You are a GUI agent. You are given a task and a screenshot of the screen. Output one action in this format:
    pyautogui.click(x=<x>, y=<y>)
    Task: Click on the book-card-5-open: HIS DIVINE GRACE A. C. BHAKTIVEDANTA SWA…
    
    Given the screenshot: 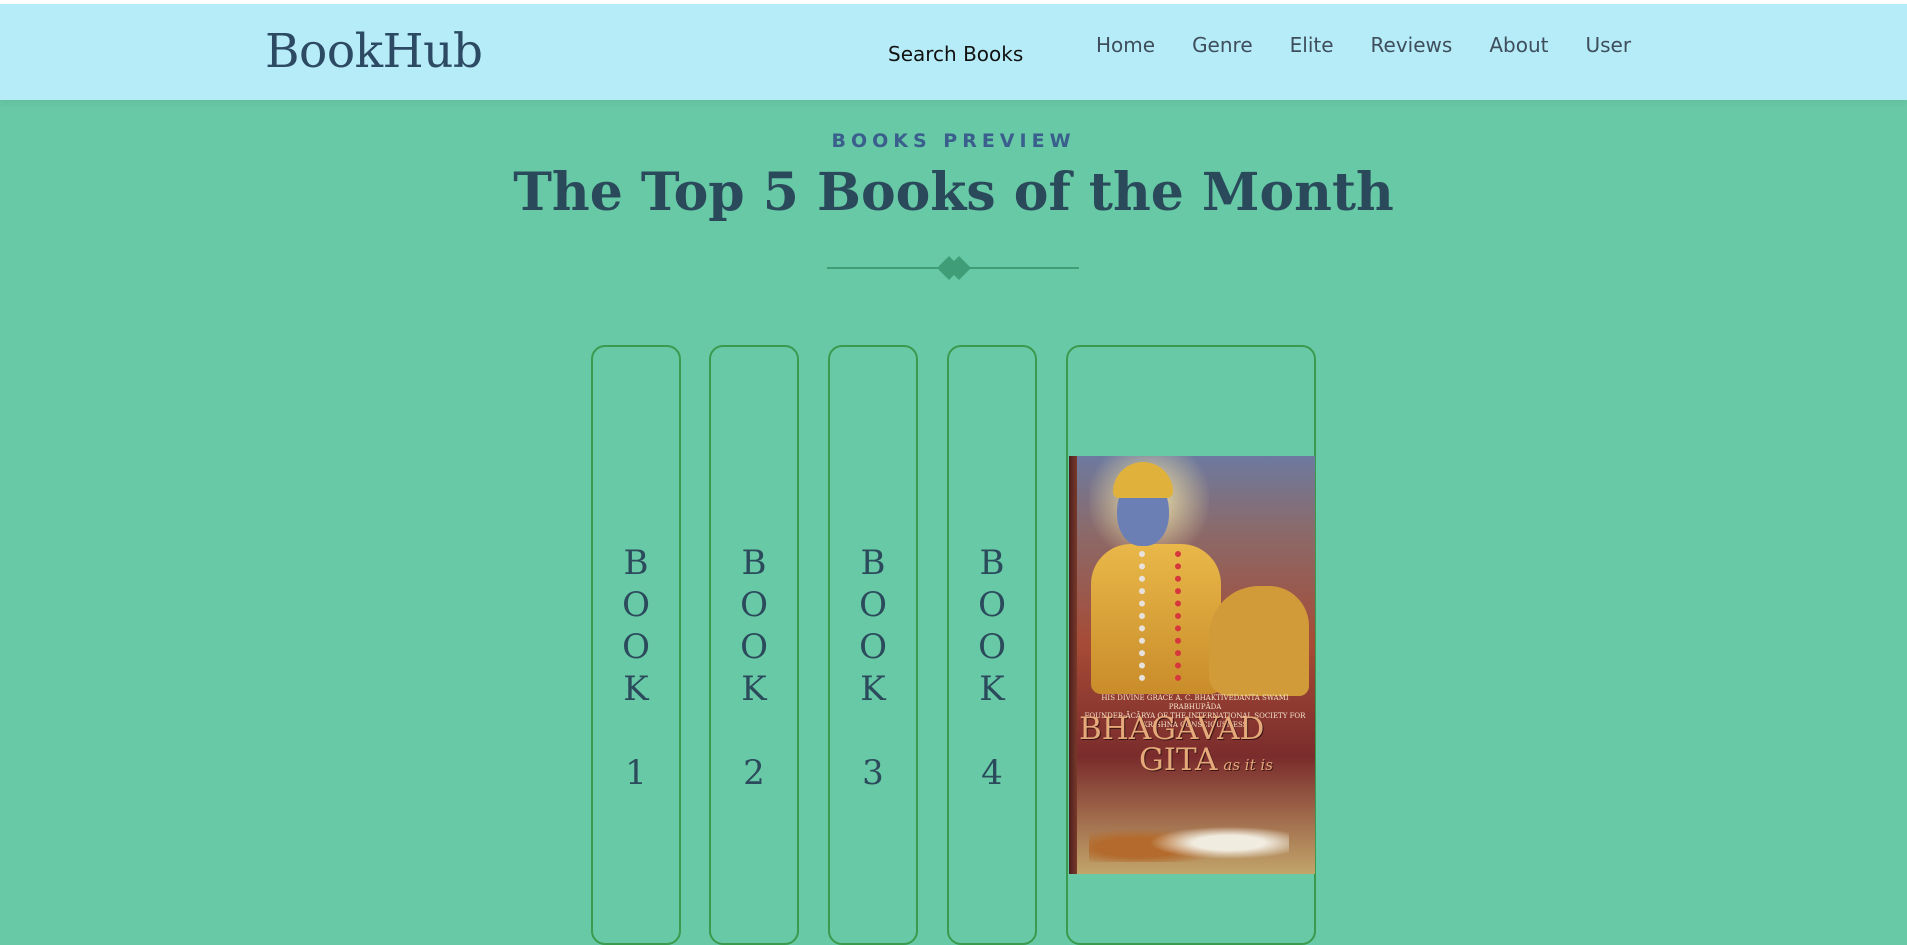 What is the action you would take?
    pyautogui.click(x=1191, y=645)
    